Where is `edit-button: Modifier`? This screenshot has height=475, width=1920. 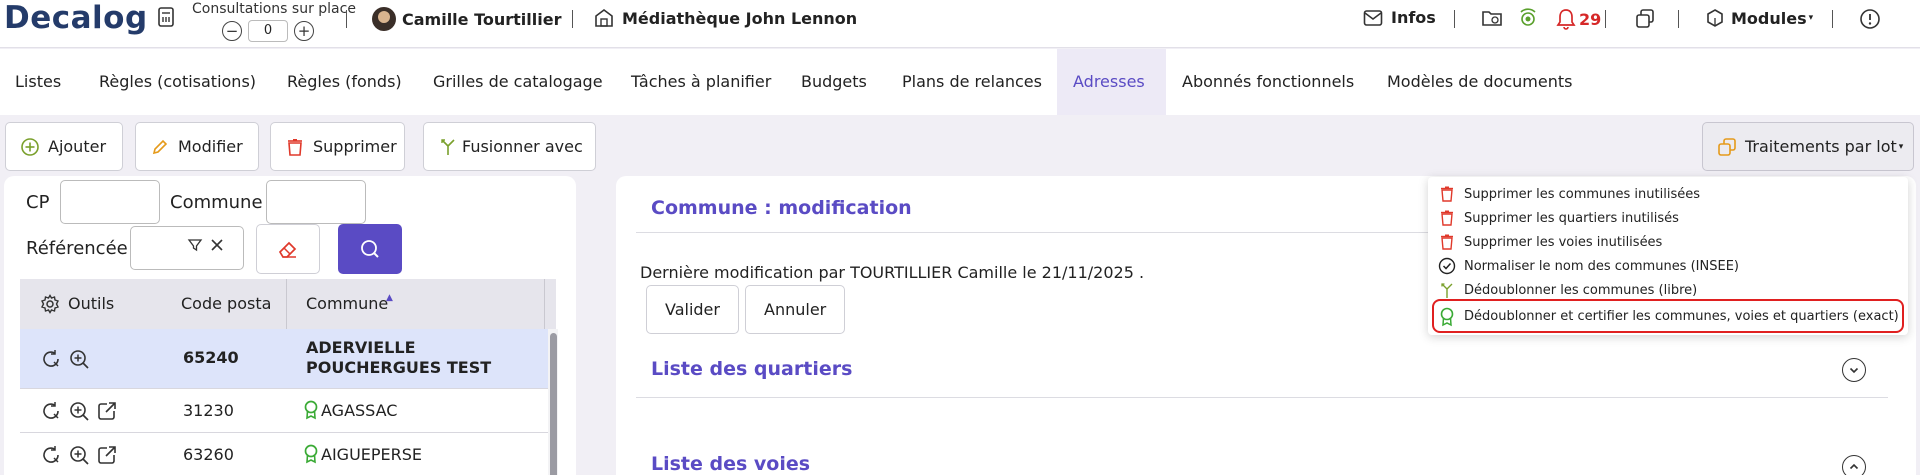
edit-button: Modifier is located at coordinates (197, 146).